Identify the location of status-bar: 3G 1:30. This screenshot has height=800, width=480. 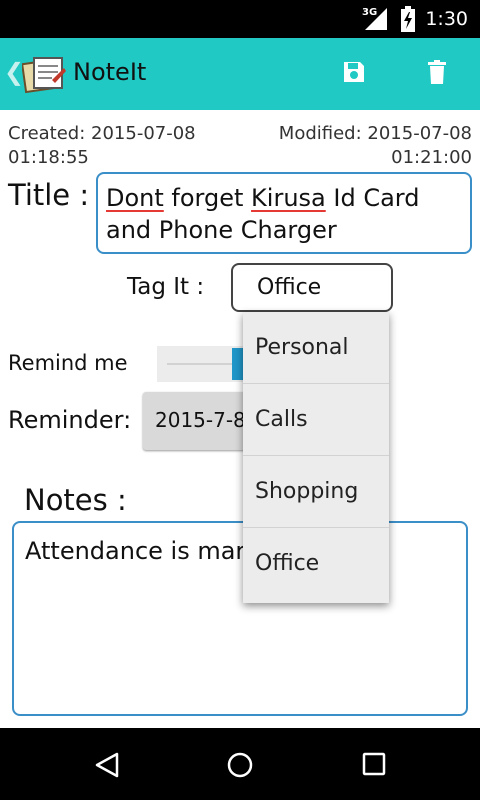
(240, 19).